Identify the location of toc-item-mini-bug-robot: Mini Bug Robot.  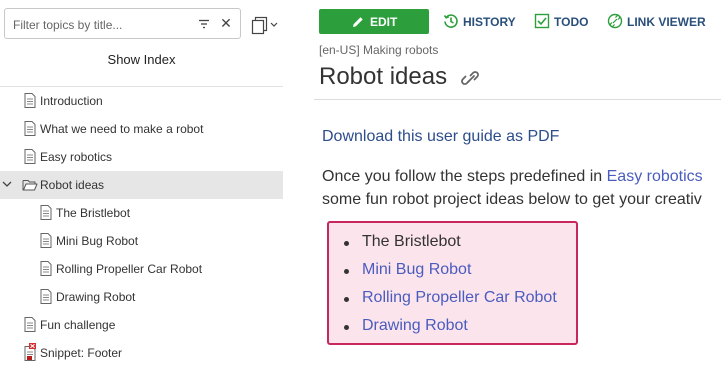
(141, 241).